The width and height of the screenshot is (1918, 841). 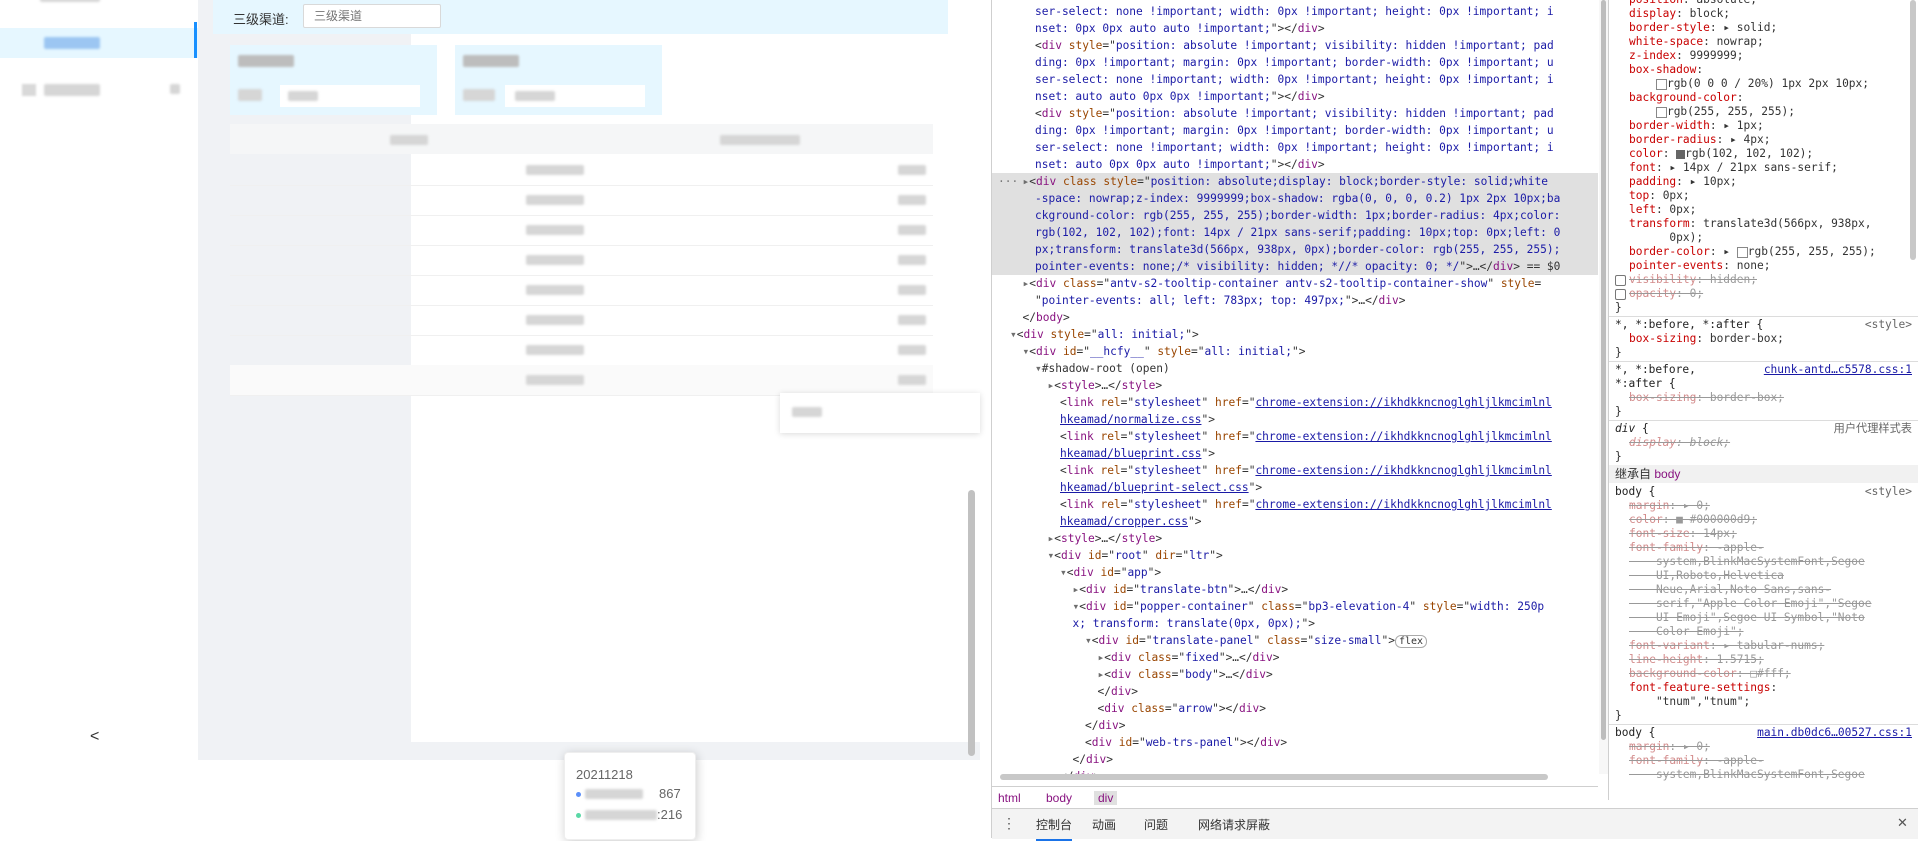 What do you see at coordinates (1009, 823) in the screenshot?
I see `drawer-menu-icon: ⋮` at bounding box center [1009, 823].